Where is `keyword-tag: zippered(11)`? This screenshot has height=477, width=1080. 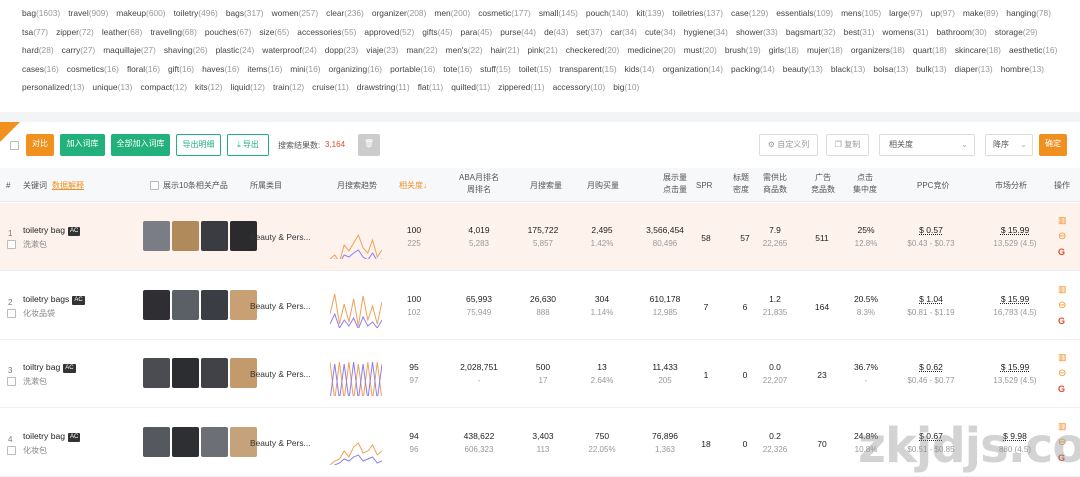 keyword-tag: zippered(11) is located at coordinates (521, 87).